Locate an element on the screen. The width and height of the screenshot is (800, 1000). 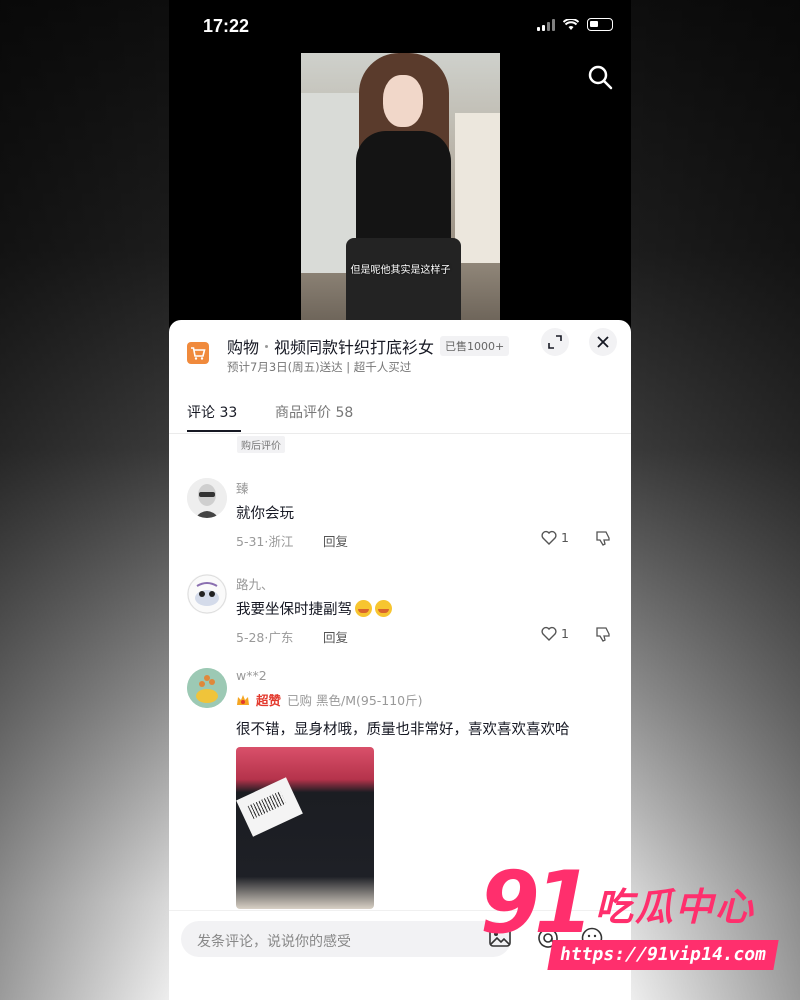
product-title: 视频同款针织打底衫女 is located at coordinates (354, 347).